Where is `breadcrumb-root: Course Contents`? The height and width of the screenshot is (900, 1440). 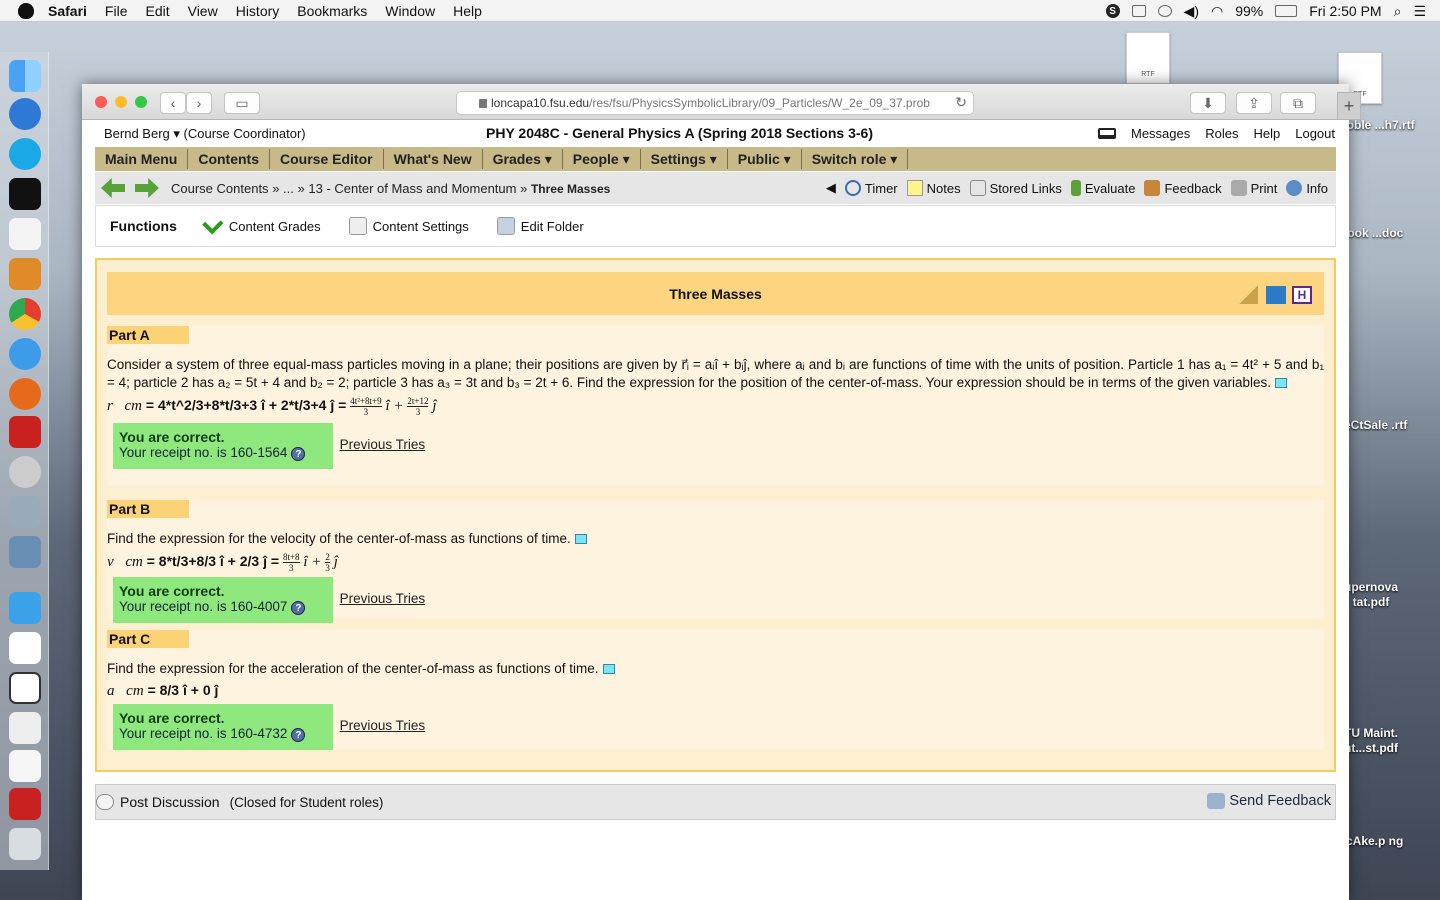
breadcrumb-root: Course Contents is located at coordinates (220, 188).